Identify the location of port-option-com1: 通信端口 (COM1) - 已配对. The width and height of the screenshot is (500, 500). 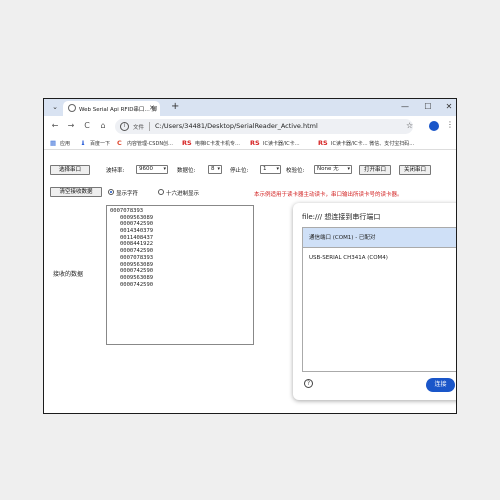
(379, 238).